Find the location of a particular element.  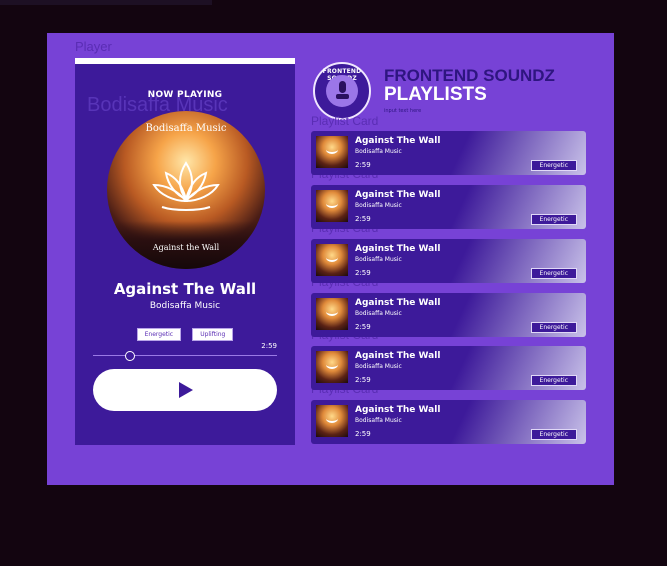

brand-logo: FRONTEND SOUNDZ is located at coordinates (342, 91).